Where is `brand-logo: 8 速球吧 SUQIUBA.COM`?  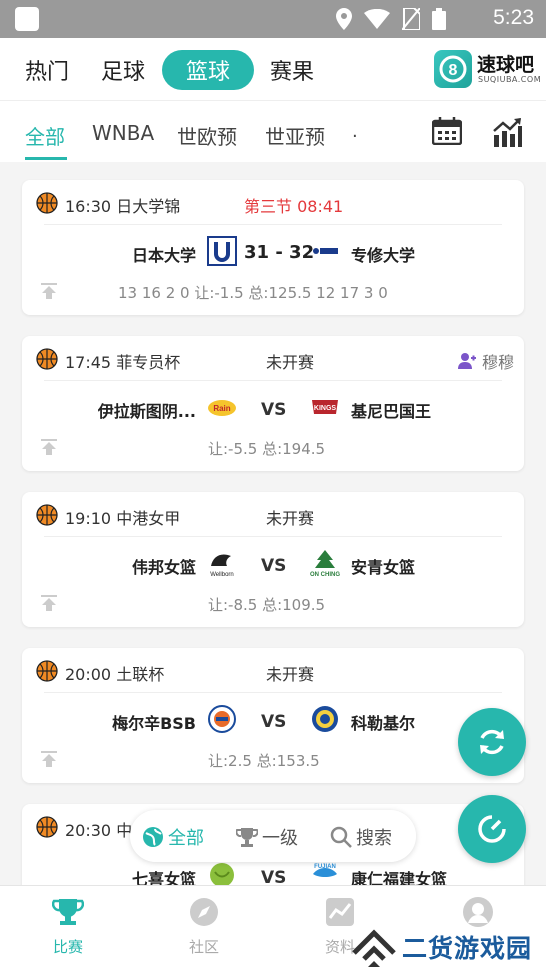 brand-logo: 8 速球吧 SUQIUBA.COM is located at coordinates (489, 69).